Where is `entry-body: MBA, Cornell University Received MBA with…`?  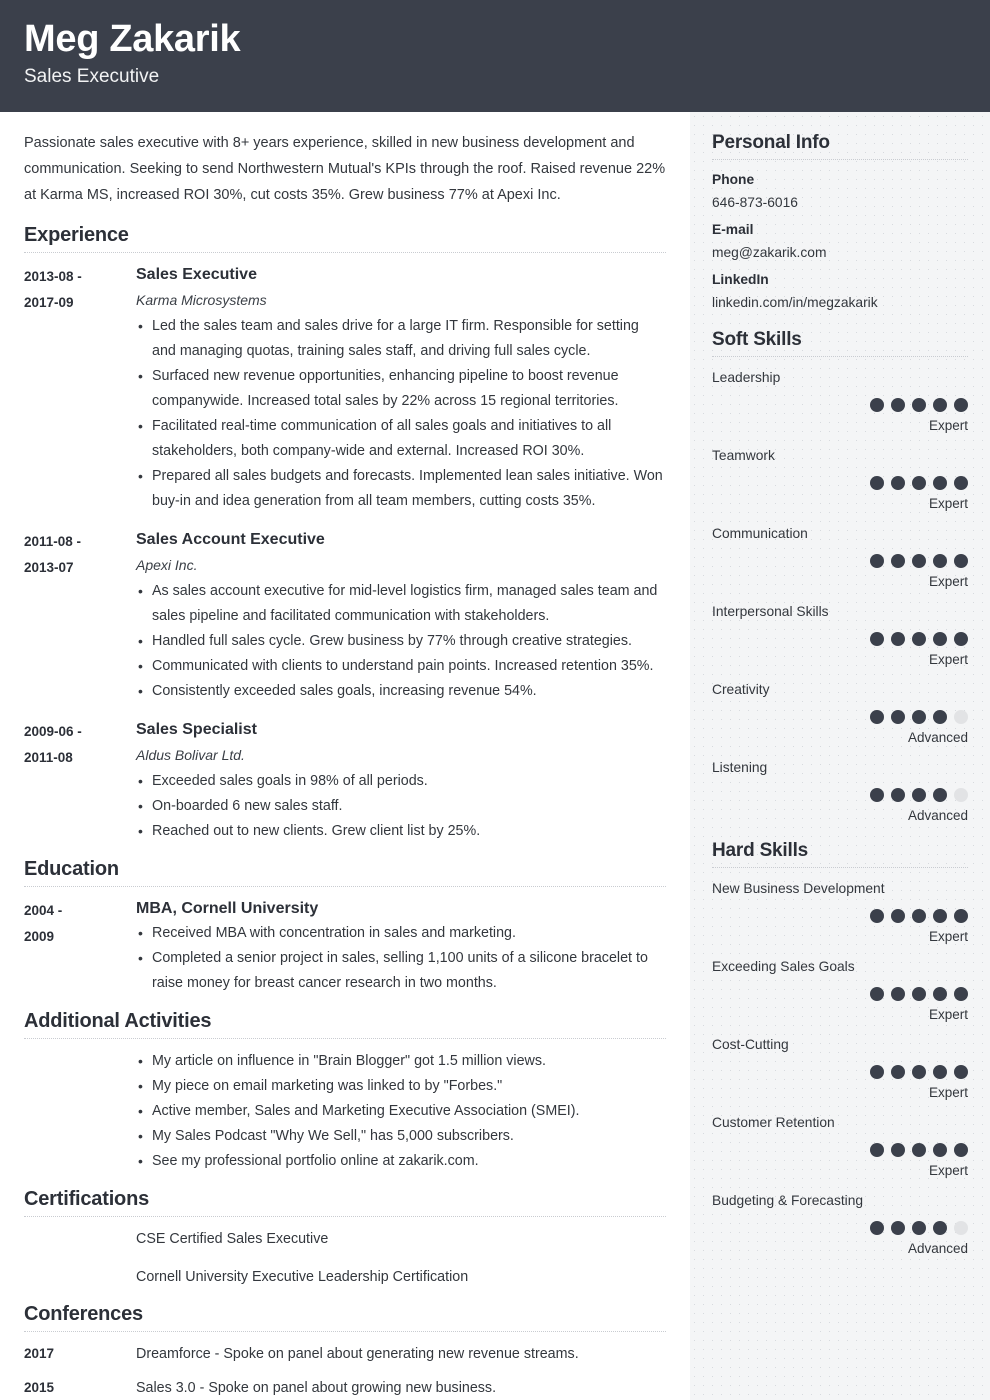 entry-body: MBA, Cornell University Received MBA with… is located at coordinates (401, 946).